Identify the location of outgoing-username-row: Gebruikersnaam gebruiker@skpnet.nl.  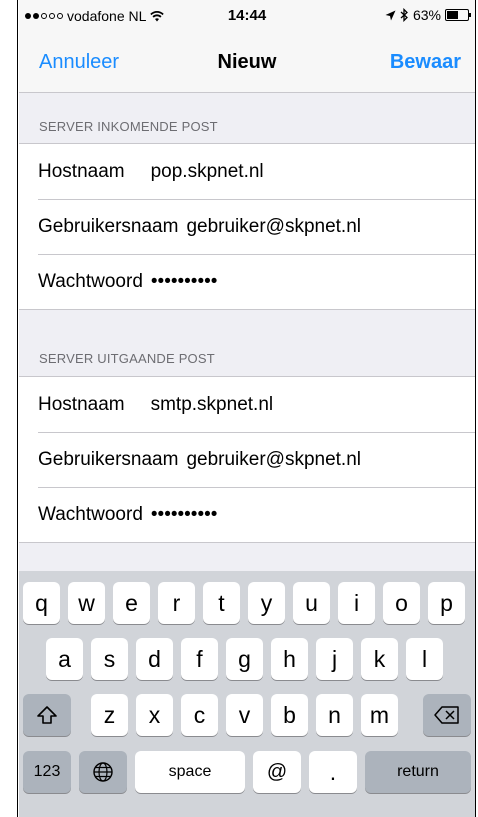
(247, 459).